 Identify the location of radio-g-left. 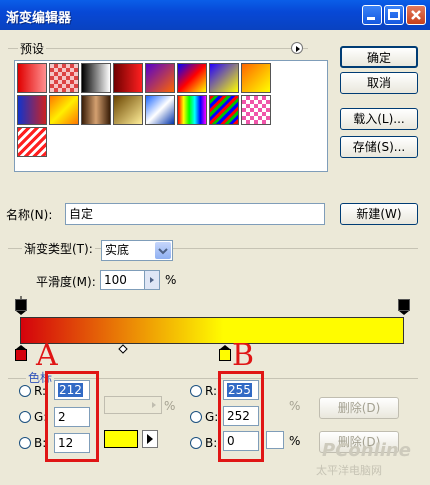
(25, 417).